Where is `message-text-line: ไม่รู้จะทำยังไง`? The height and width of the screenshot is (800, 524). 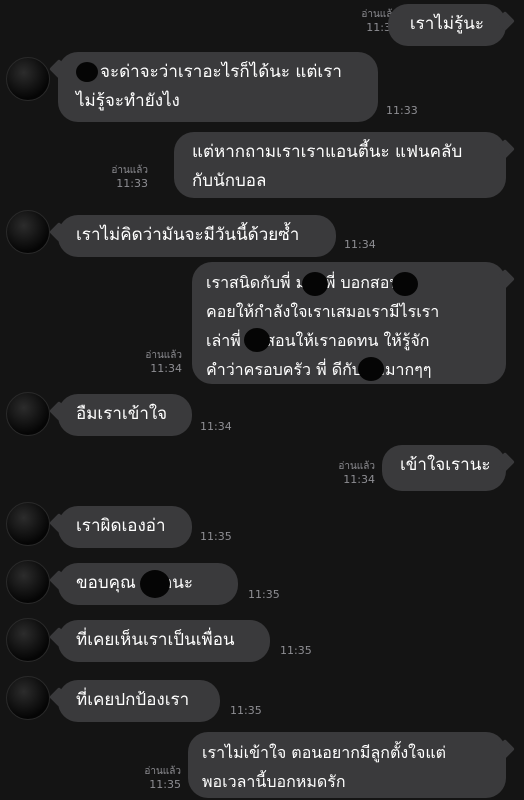
message-text-line: ไม่รู้จะทำยังไง is located at coordinates (128, 101).